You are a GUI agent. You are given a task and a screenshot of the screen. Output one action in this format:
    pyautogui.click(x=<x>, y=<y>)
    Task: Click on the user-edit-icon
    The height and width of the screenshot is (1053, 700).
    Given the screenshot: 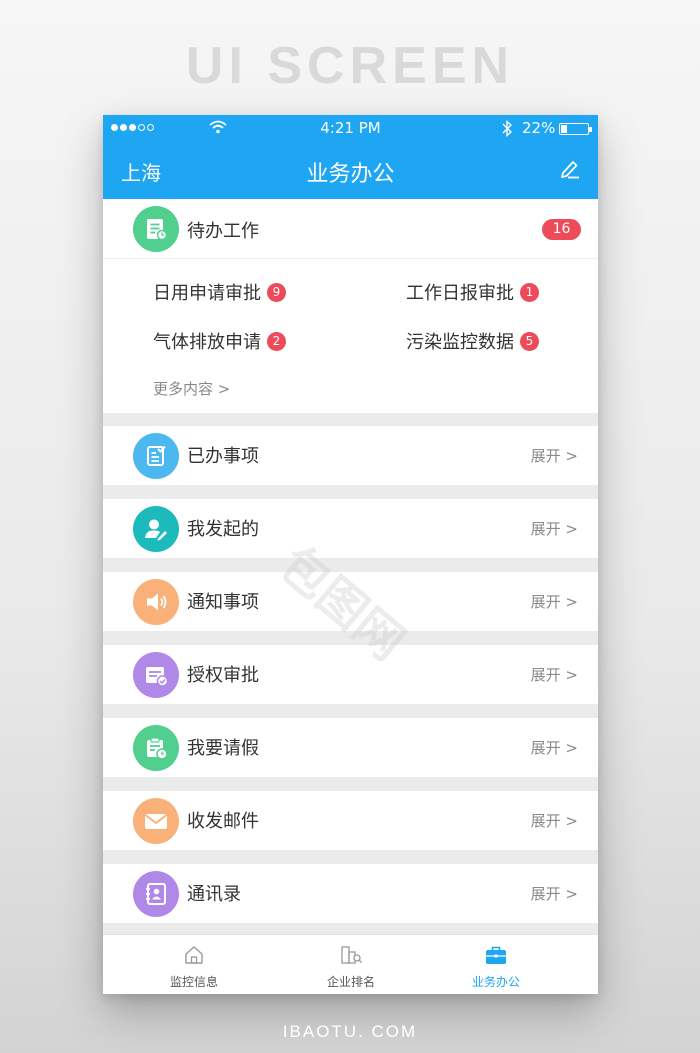 What is the action you would take?
    pyautogui.click(x=156, y=529)
    